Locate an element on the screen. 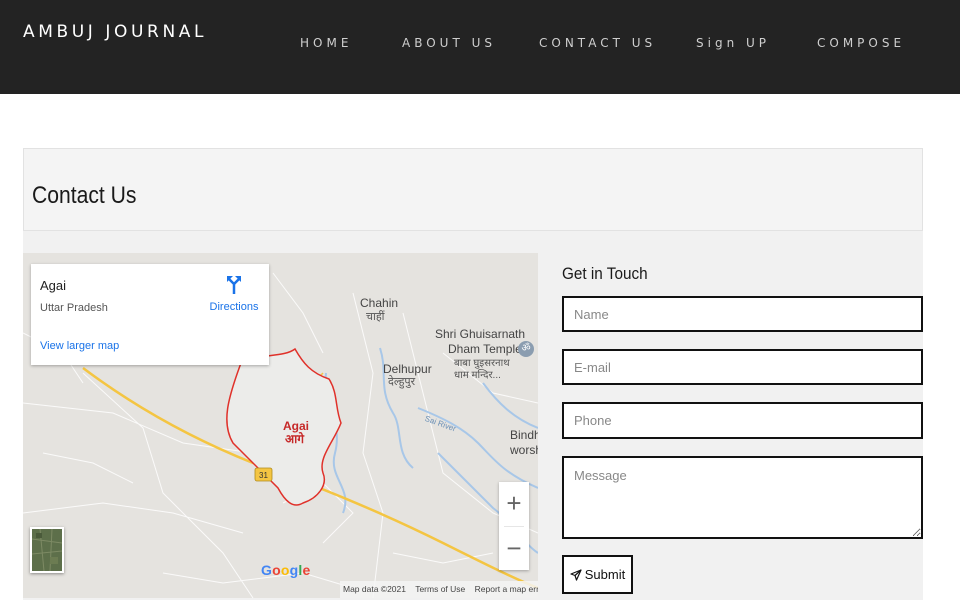 This screenshot has height=600, width=960. route-shield-label: 31 is located at coordinates (263, 475).